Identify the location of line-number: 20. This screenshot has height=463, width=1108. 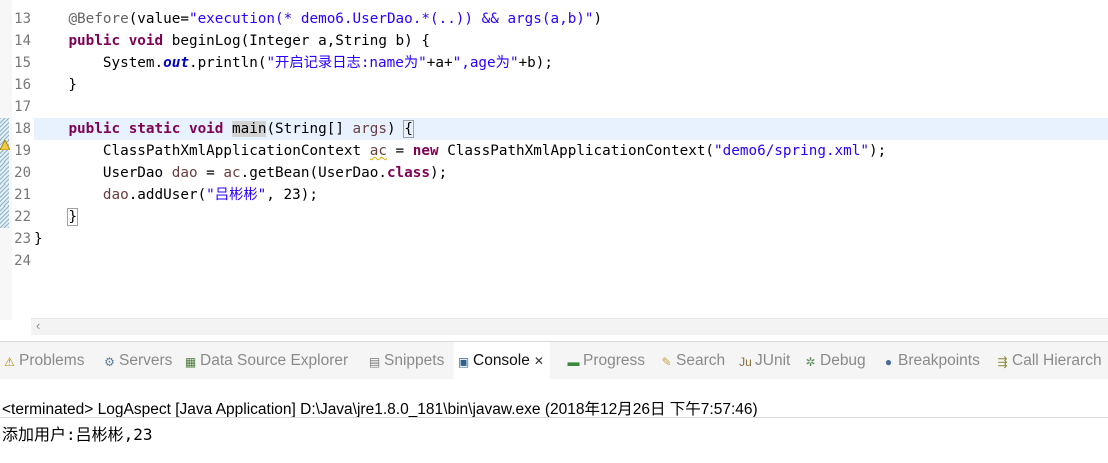
(22, 173).